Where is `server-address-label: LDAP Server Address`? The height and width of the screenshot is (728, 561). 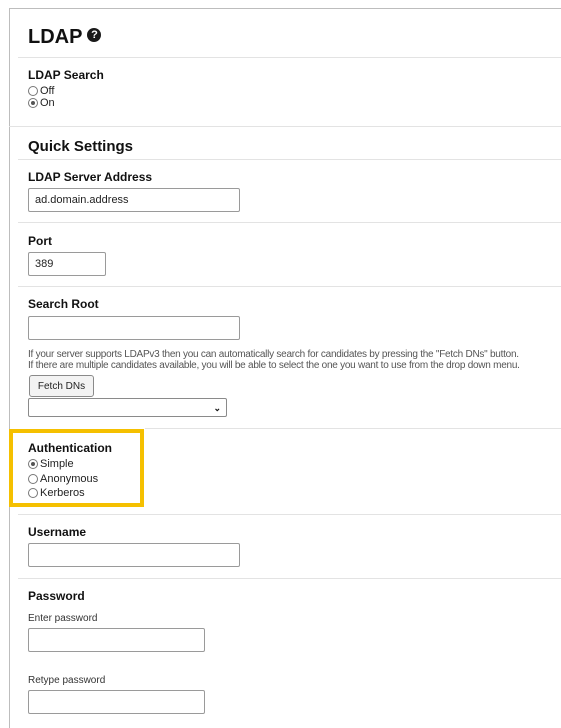 server-address-label: LDAP Server Address is located at coordinates (90, 177).